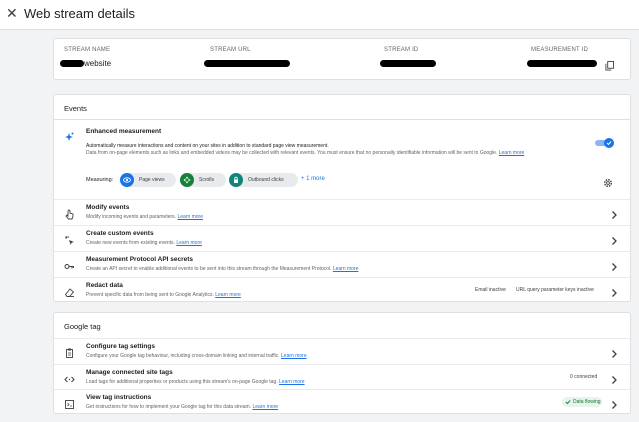  I want to click on code-brackets-icon, so click(69, 377).